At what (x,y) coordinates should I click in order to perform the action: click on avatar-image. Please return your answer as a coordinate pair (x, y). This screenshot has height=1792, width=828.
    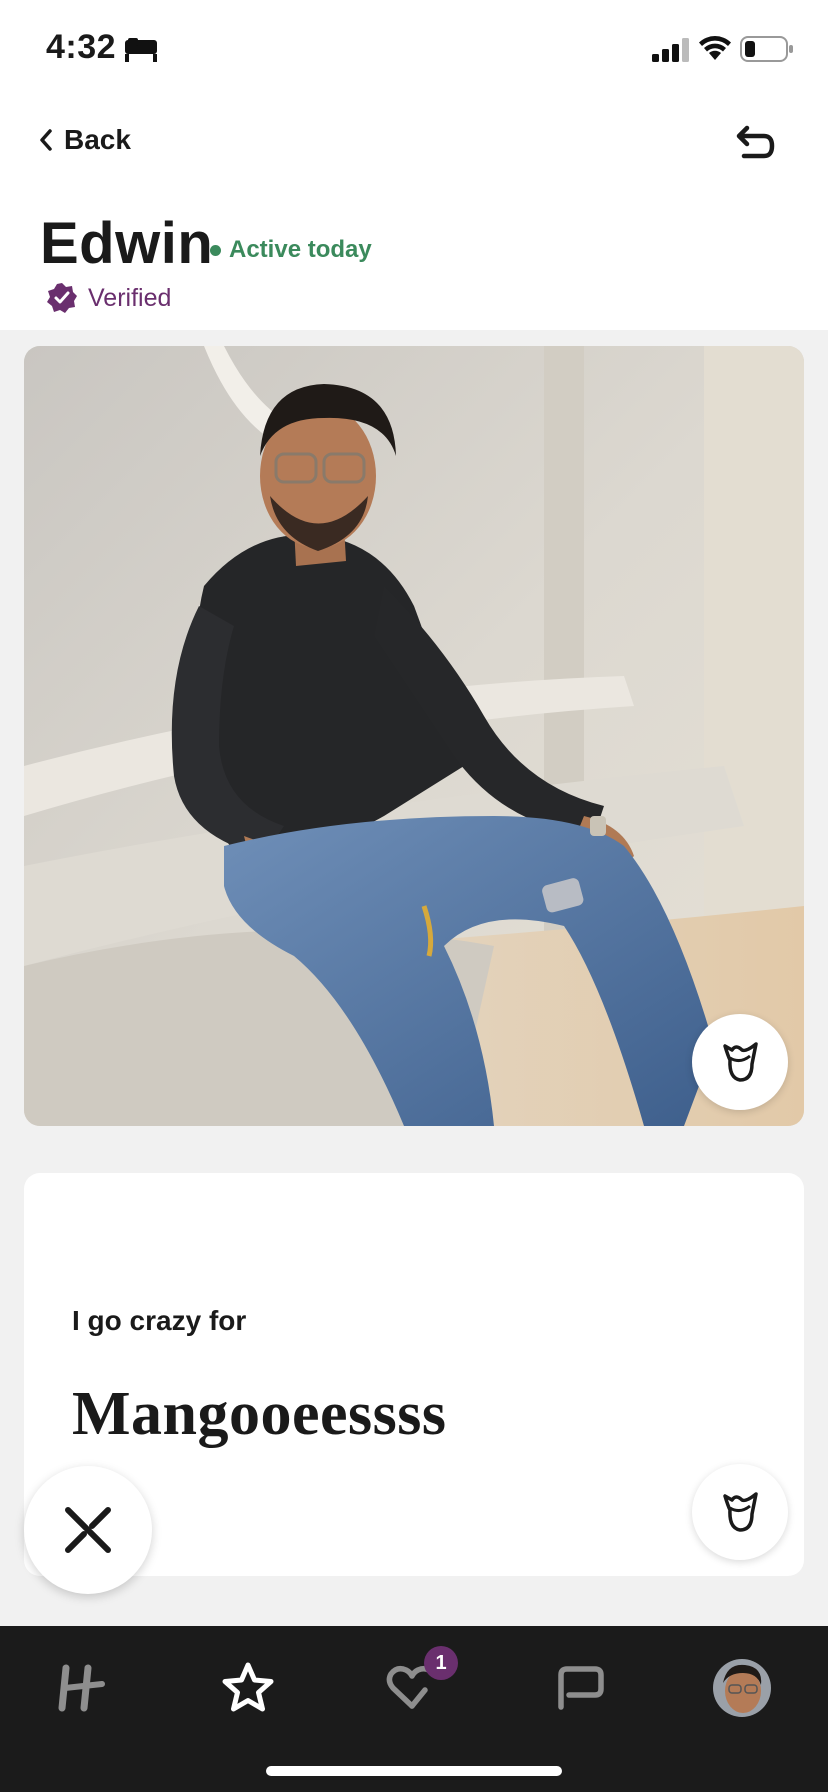
    Looking at the image, I should click on (742, 1688).